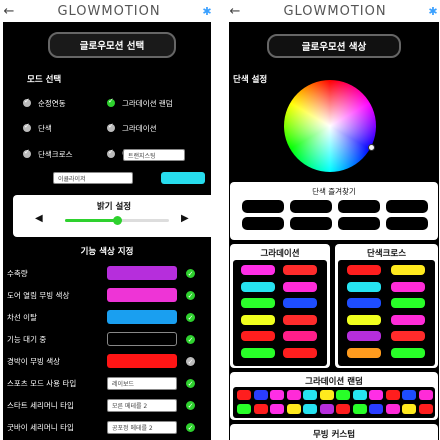  What do you see at coordinates (185, 218) in the screenshot?
I see `brightness-up-icon: ▶` at bounding box center [185, 218].